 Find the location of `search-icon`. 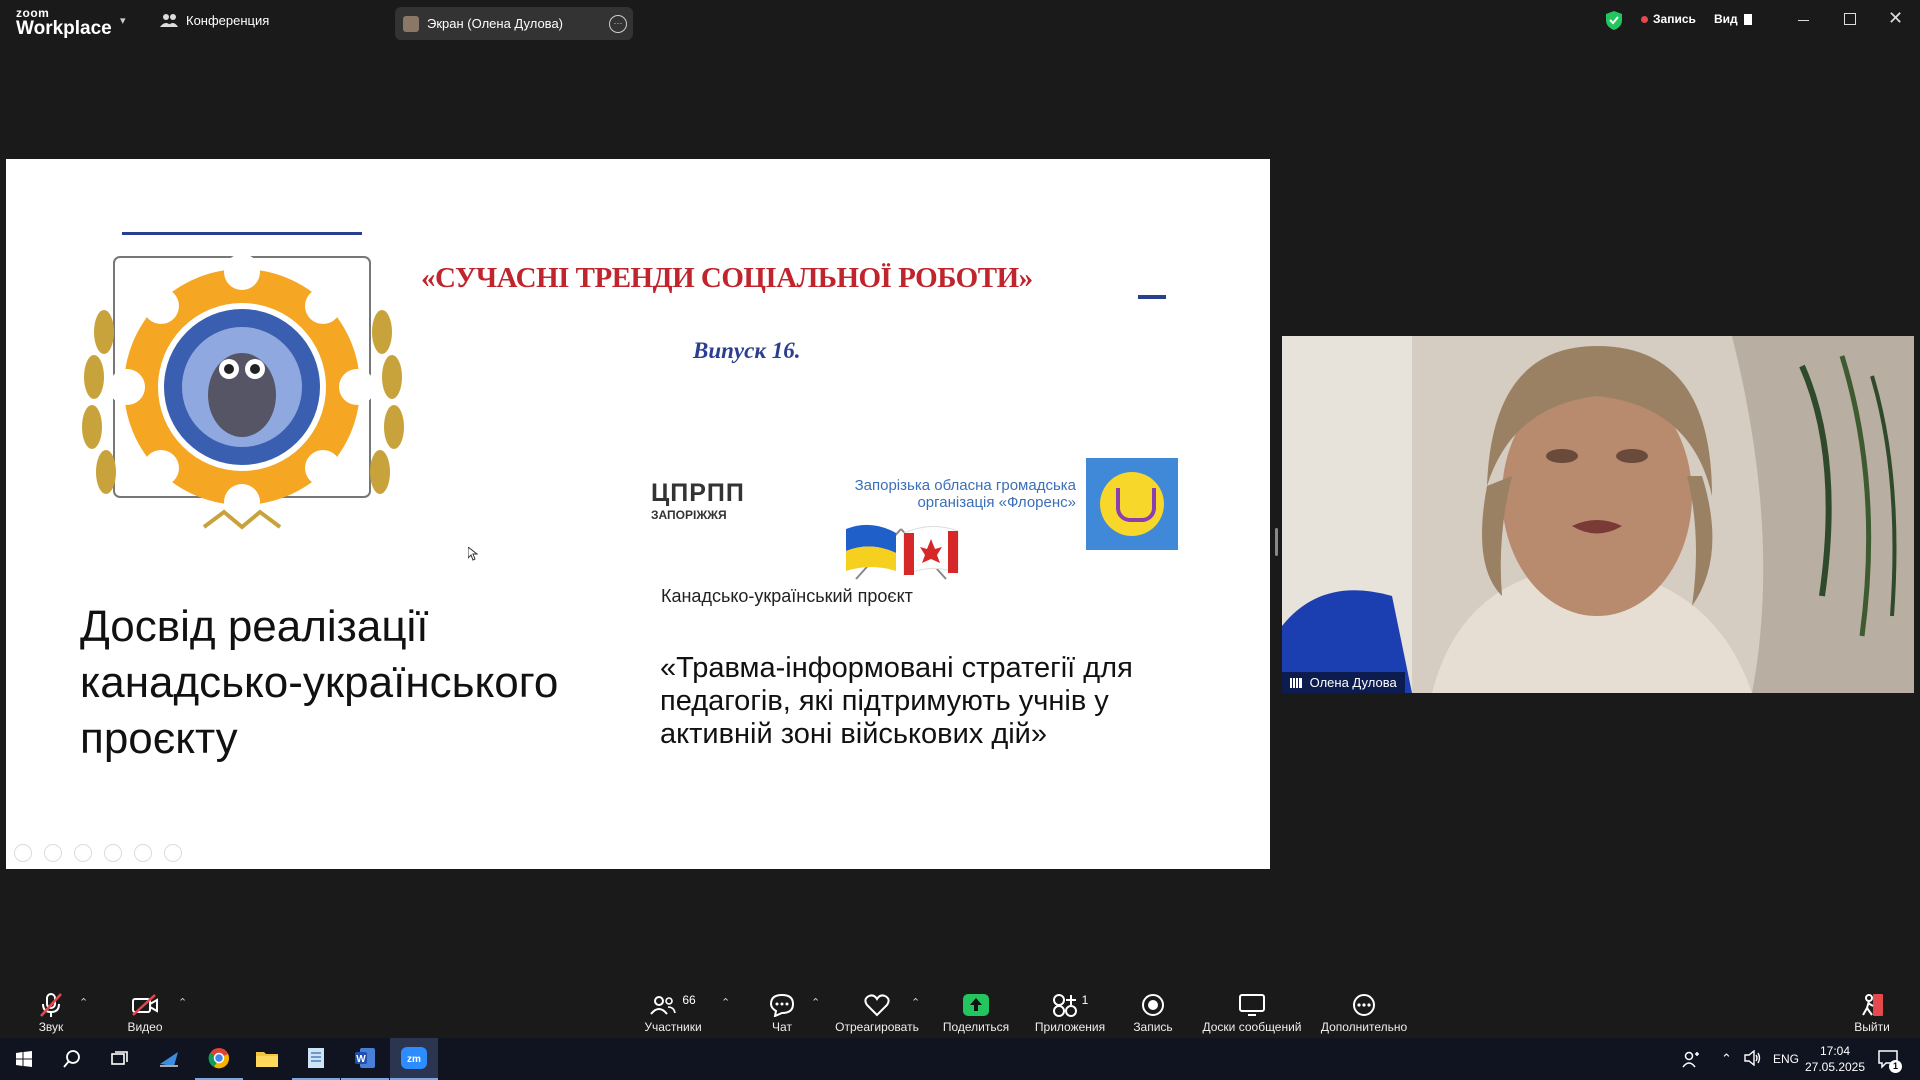

search-icon is located at coordinates (72, 1059).